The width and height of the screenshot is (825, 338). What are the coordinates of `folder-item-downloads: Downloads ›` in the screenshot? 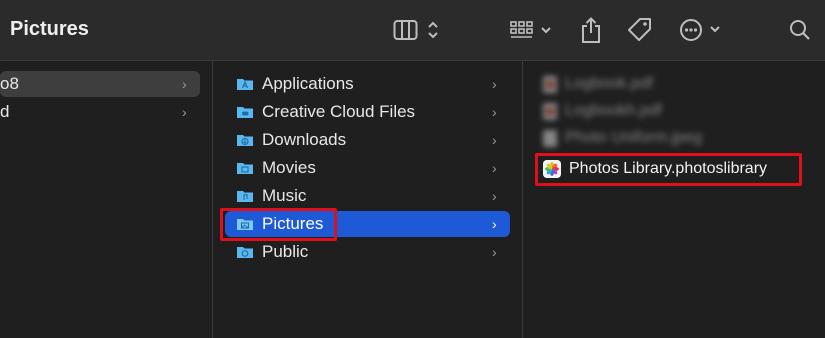 It's located at (367, 140).